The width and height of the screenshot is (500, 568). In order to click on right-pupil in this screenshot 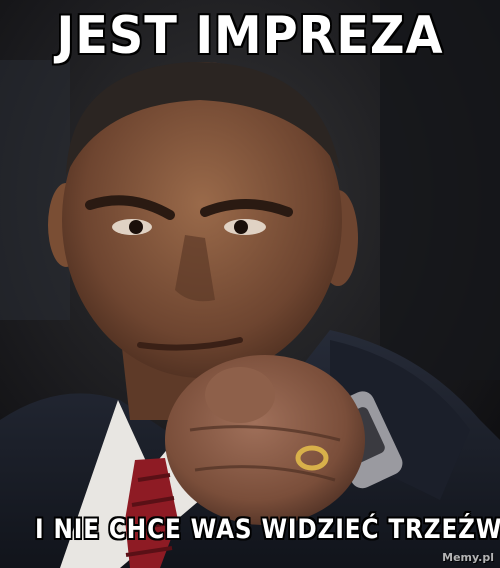, I will do `click(241, 227)`.